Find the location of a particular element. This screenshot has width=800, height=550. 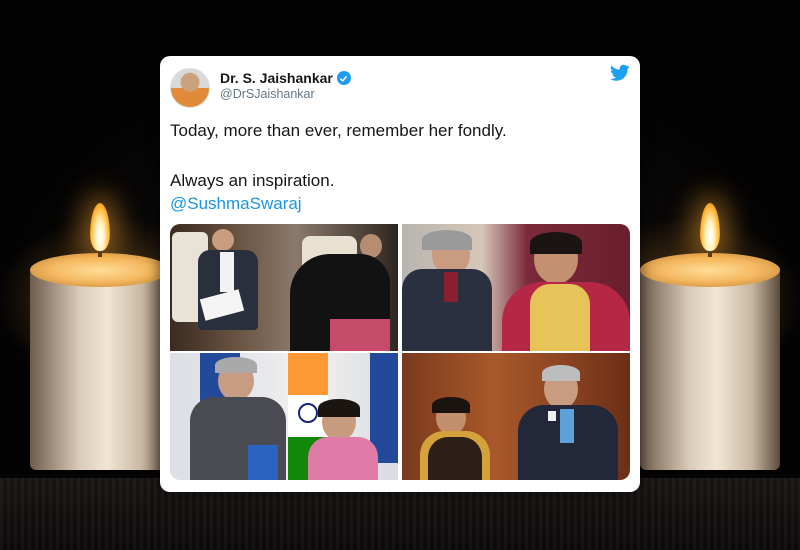

author-handle: @DrSJaishankar is located at coordinates (267, 94).